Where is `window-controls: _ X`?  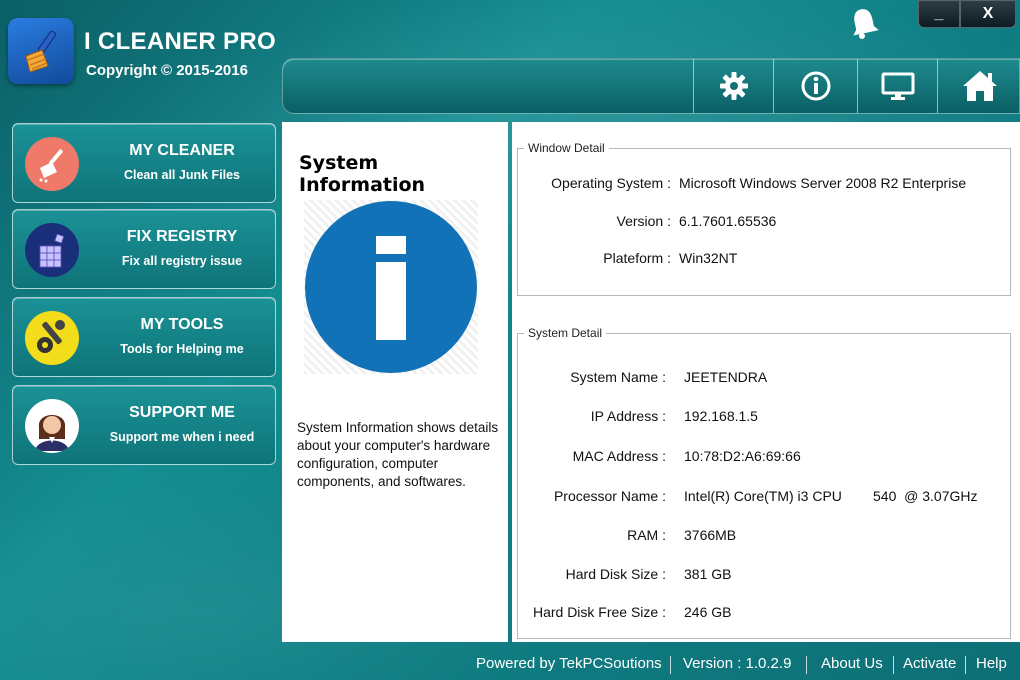
window-controls: _ X is located at coordinates (967, 14).